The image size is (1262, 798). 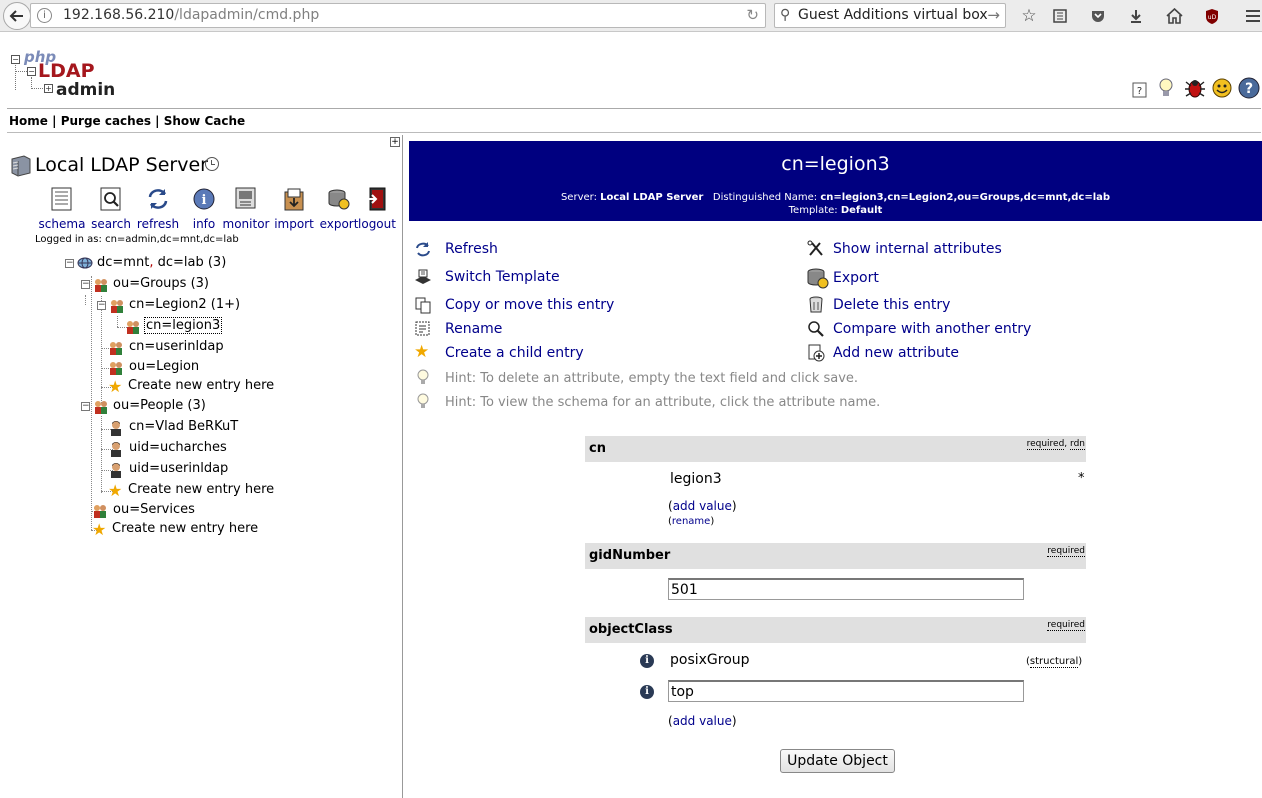 I want to click on tree-node-ucharches: uid=ucharches, so click(x=208, y=450).